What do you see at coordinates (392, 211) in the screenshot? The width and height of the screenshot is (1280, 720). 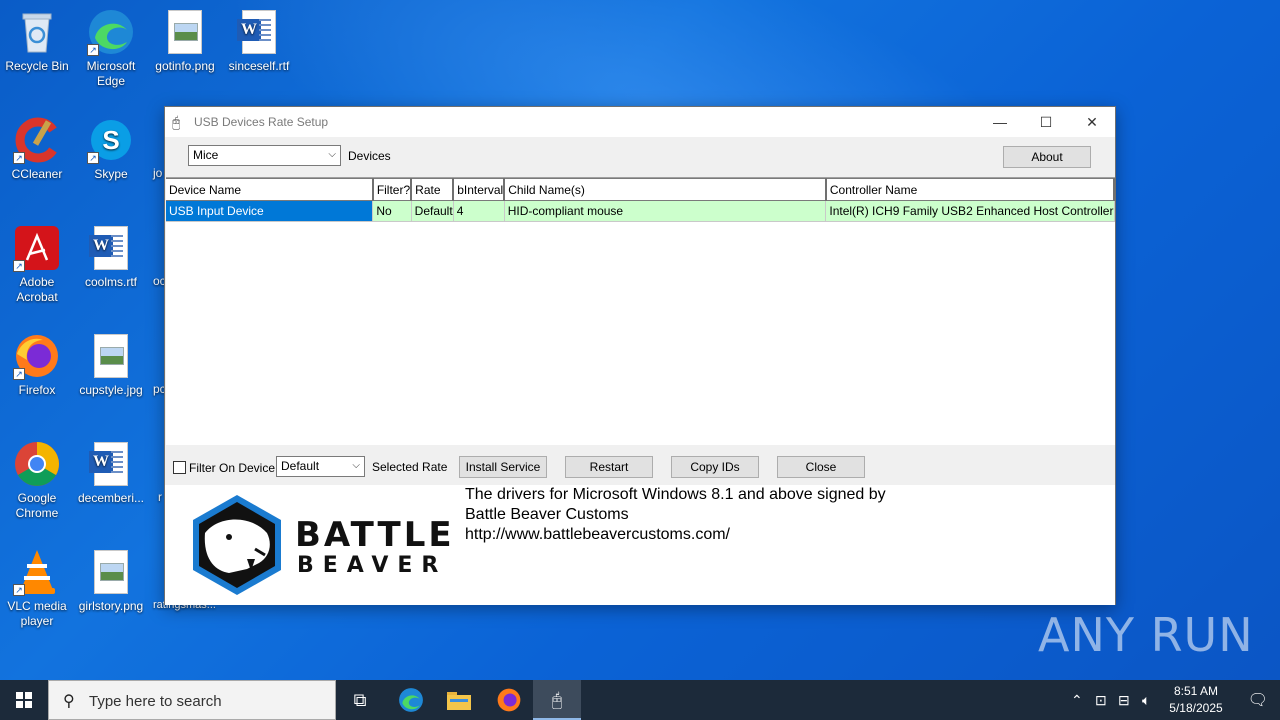 I see `cell-filter: No` at bounding box center [392, 211].